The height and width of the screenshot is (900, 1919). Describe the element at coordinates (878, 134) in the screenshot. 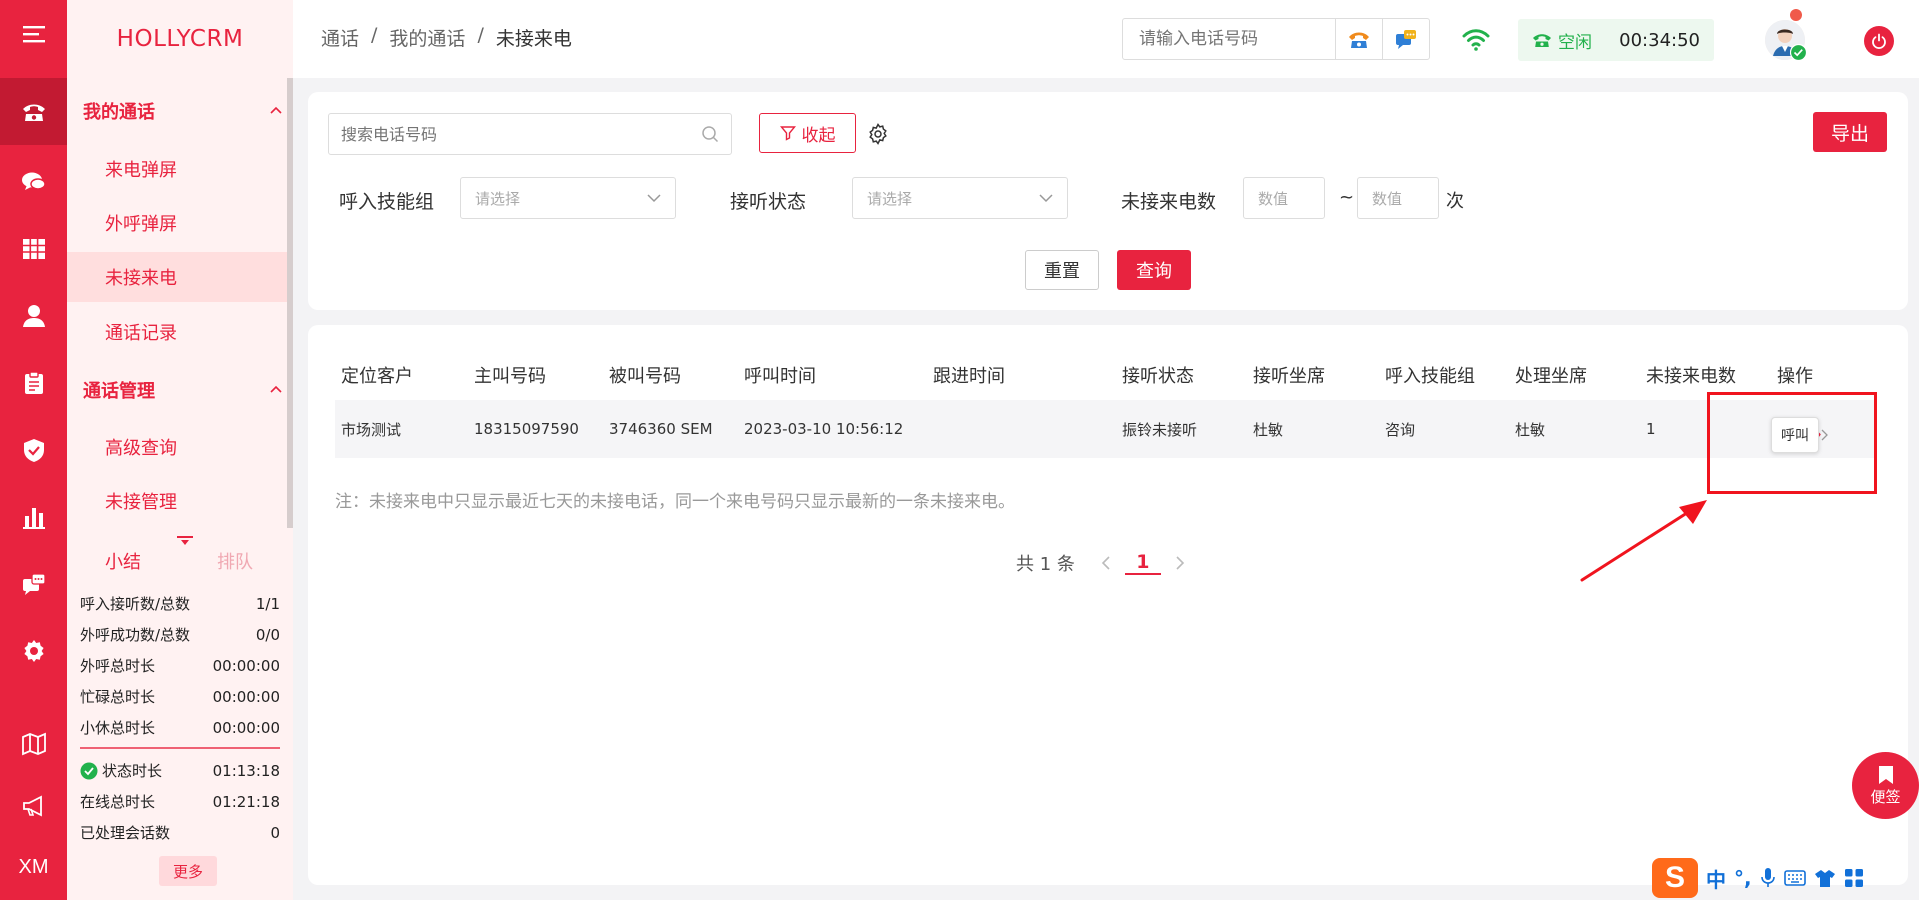

I see `gear-icon` at that location.